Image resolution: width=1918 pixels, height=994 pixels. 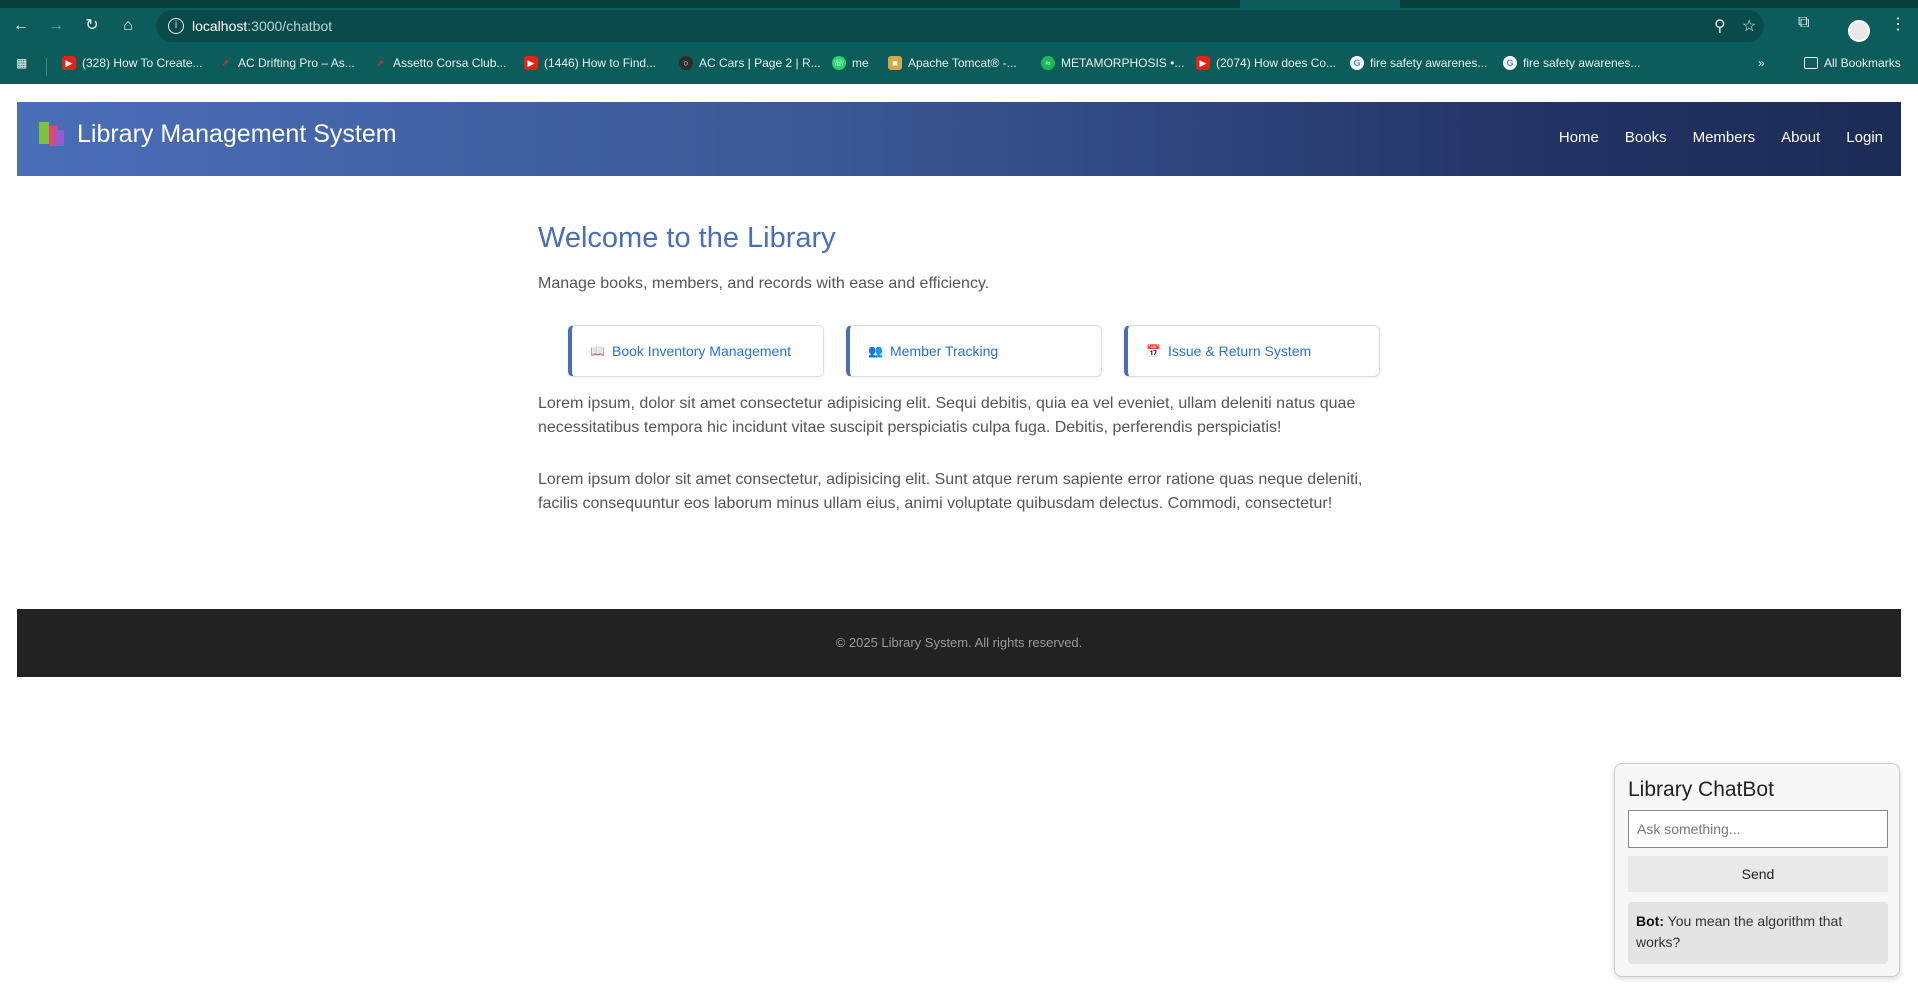 I want to click on tomcat-icon: ■, so click(x=895, y=63).